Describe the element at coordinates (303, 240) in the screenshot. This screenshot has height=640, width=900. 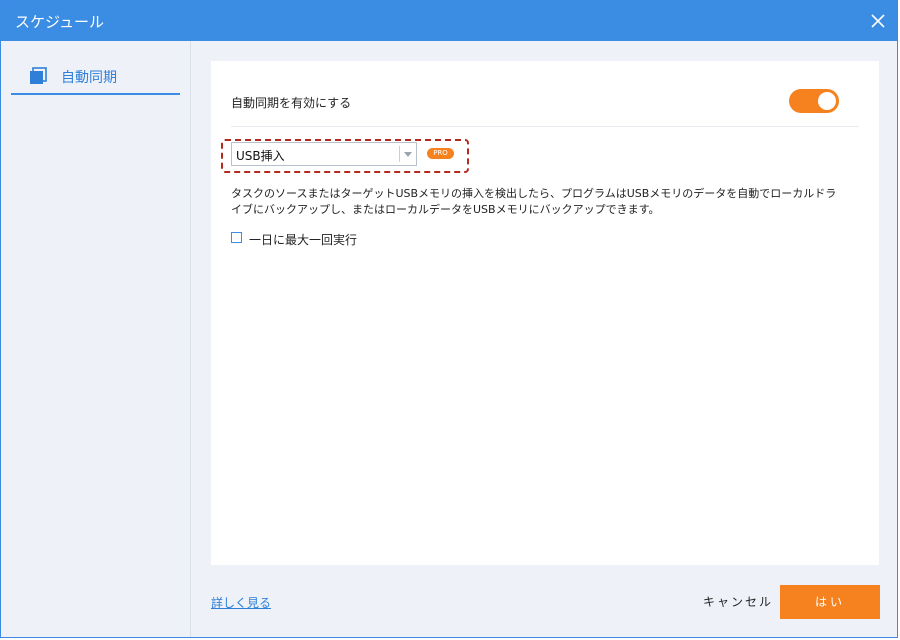
I see `once-per-day-label: 一日に最大一回実行` at that location.